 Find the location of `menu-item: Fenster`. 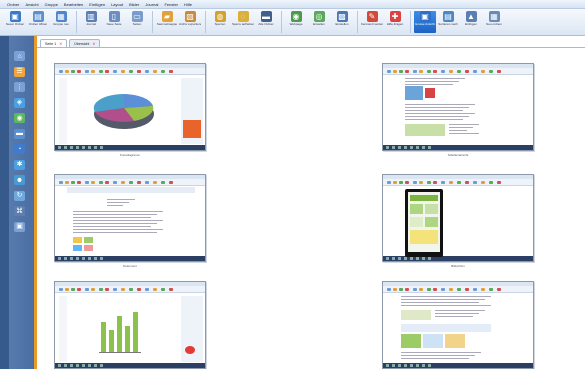

menu-item: Fenster is located at coordinates (171, 4).